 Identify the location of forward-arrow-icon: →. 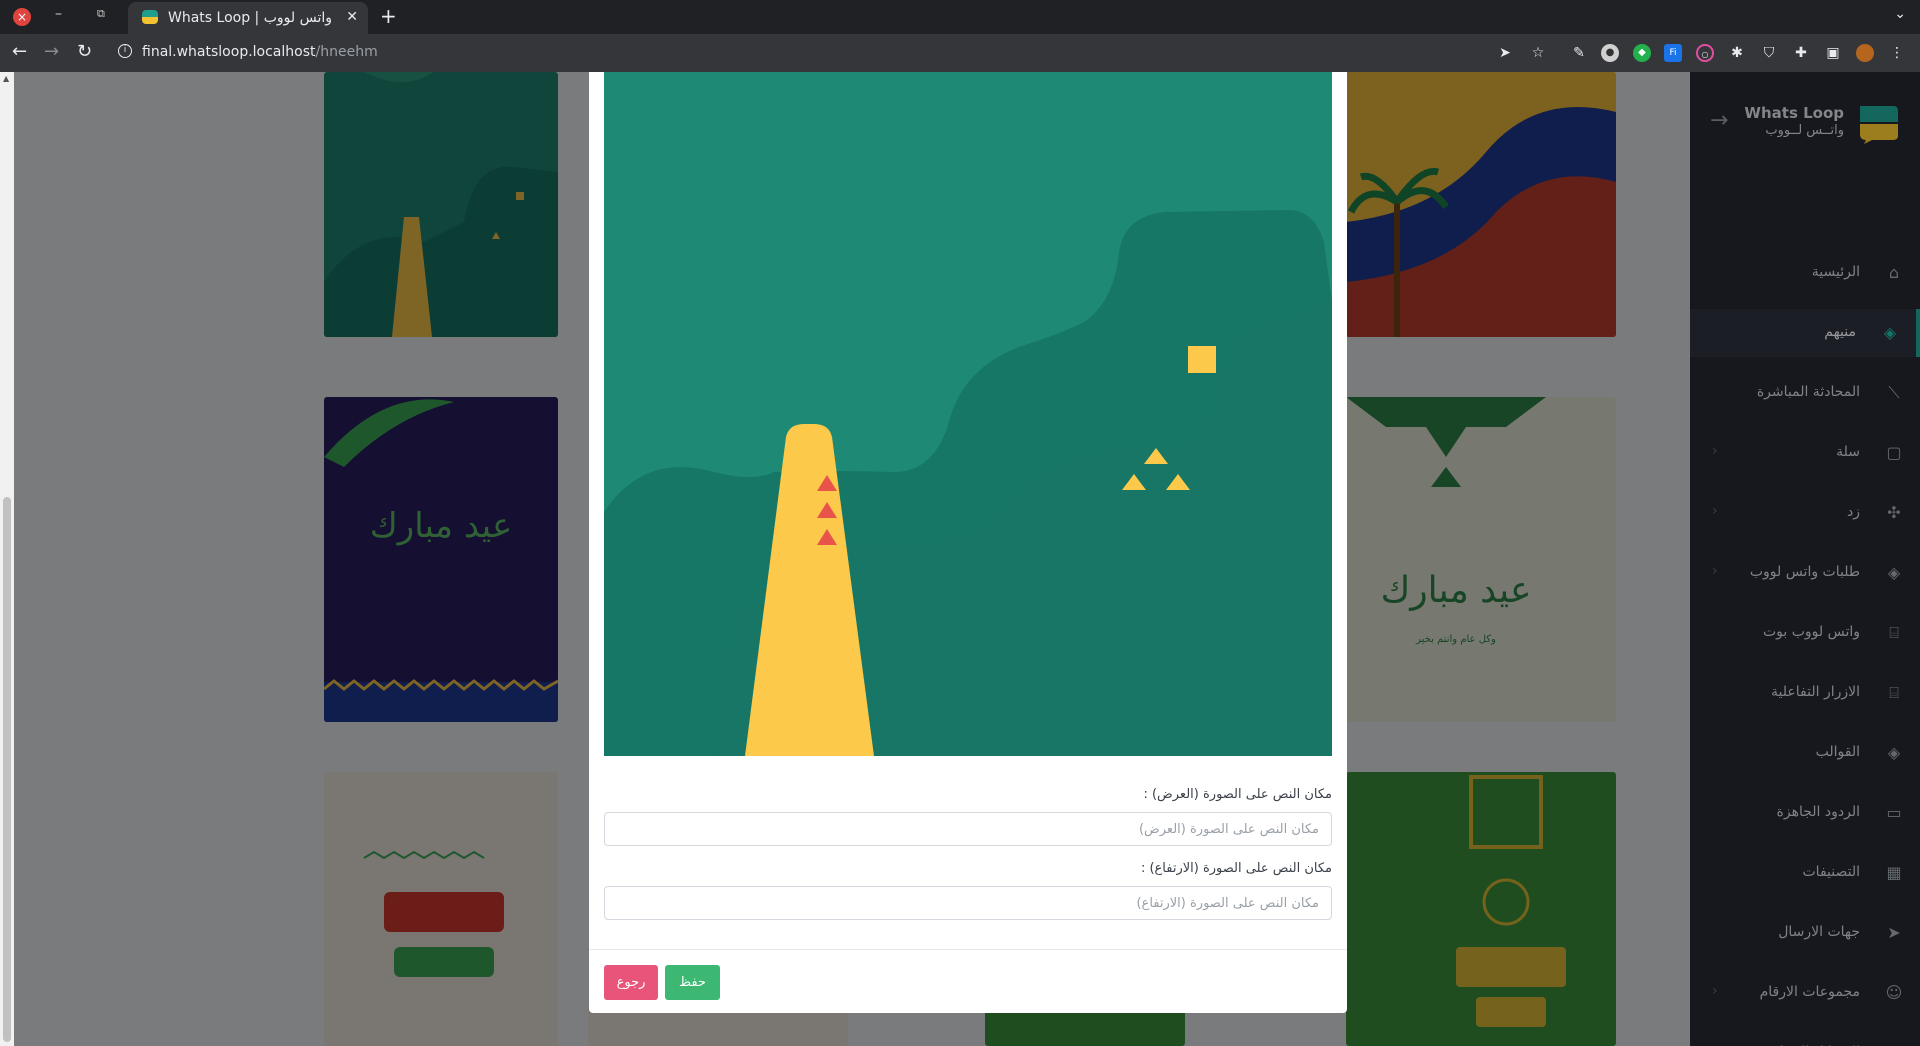
(51, 52).